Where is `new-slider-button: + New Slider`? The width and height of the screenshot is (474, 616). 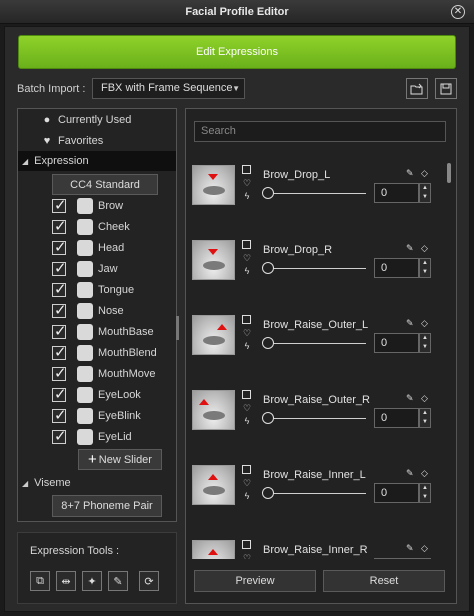 new-slider-button: + New Slider is located at coordinates (120, 459).